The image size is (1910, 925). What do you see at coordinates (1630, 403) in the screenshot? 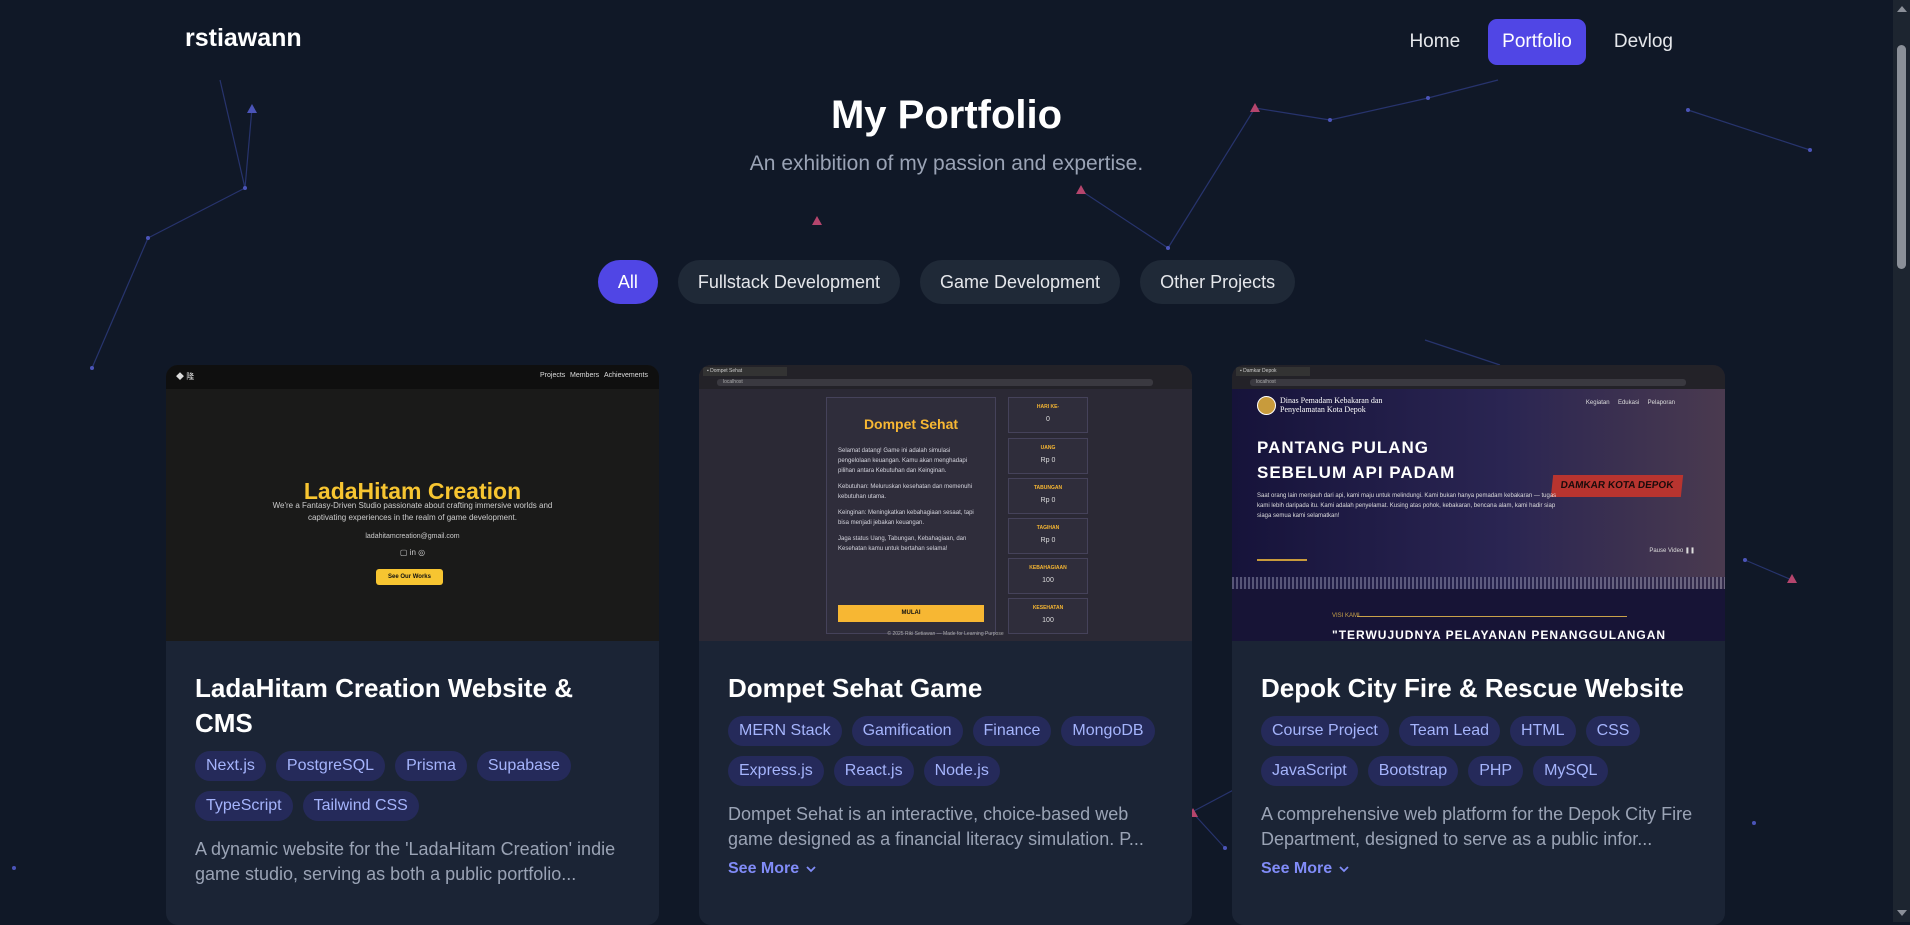
I see `preview-nav-links: Kegiatan Edukasi Pelaporan` at bounding box center [1630, 403].